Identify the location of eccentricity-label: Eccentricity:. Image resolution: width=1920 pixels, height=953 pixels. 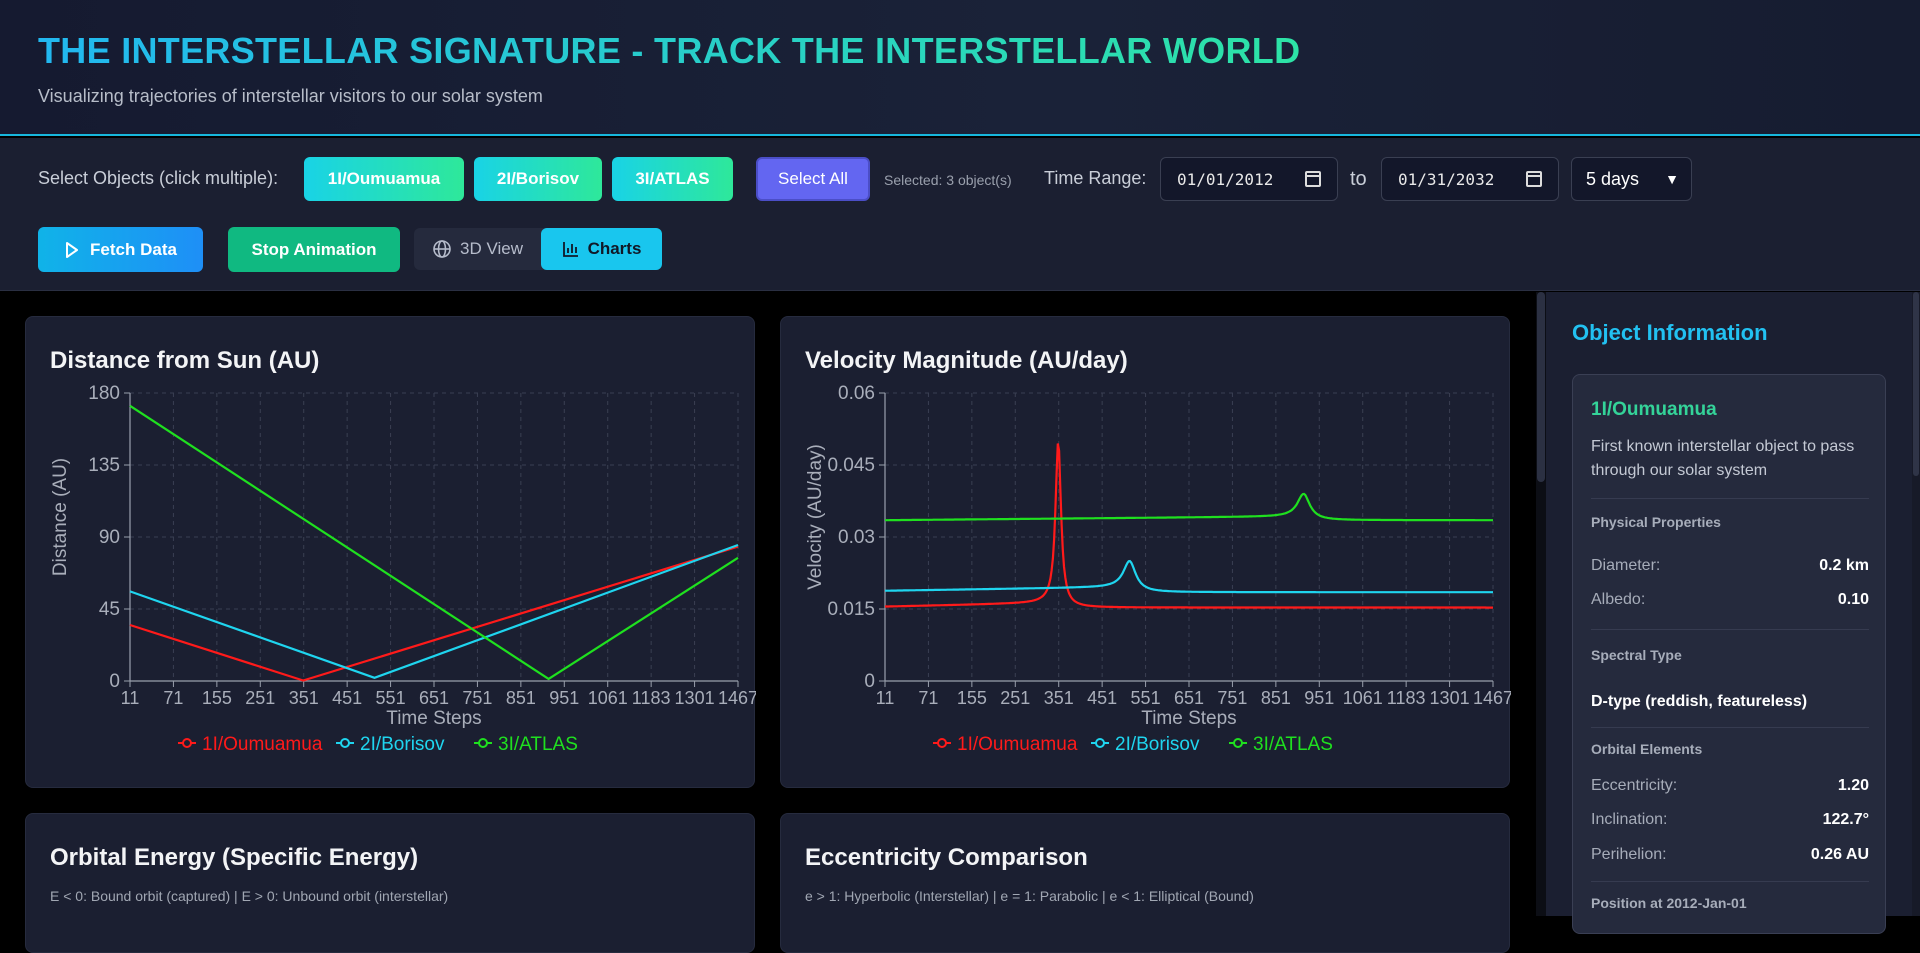
(1634, 785).